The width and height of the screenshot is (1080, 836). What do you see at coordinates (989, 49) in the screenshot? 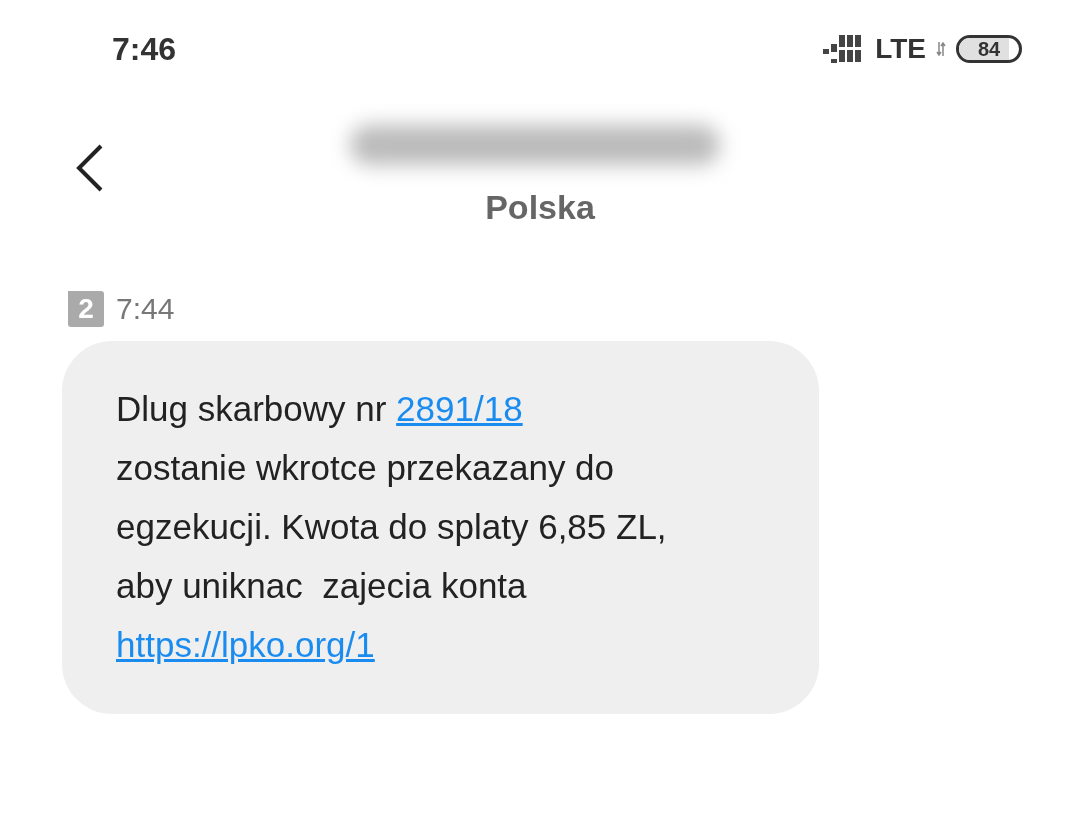
I see `battery-indicator: 84` at bounding box center [989, 49].